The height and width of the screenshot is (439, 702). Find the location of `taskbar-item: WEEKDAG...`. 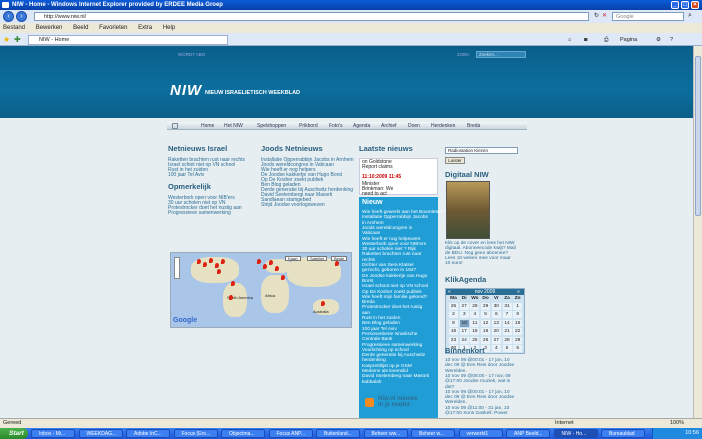

taskbar-item: WEEKDAG... is located at coordinates (100, 433).